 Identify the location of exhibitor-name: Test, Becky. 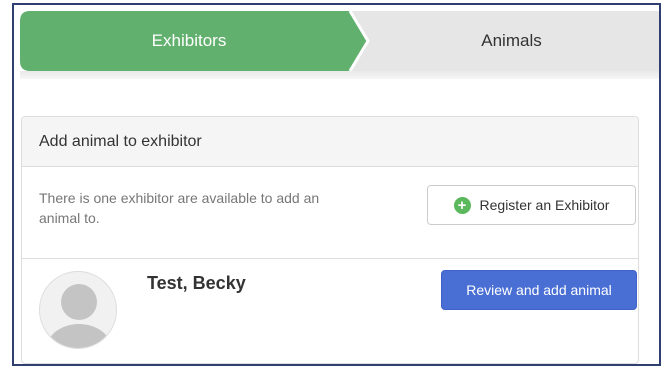
(196, 283).